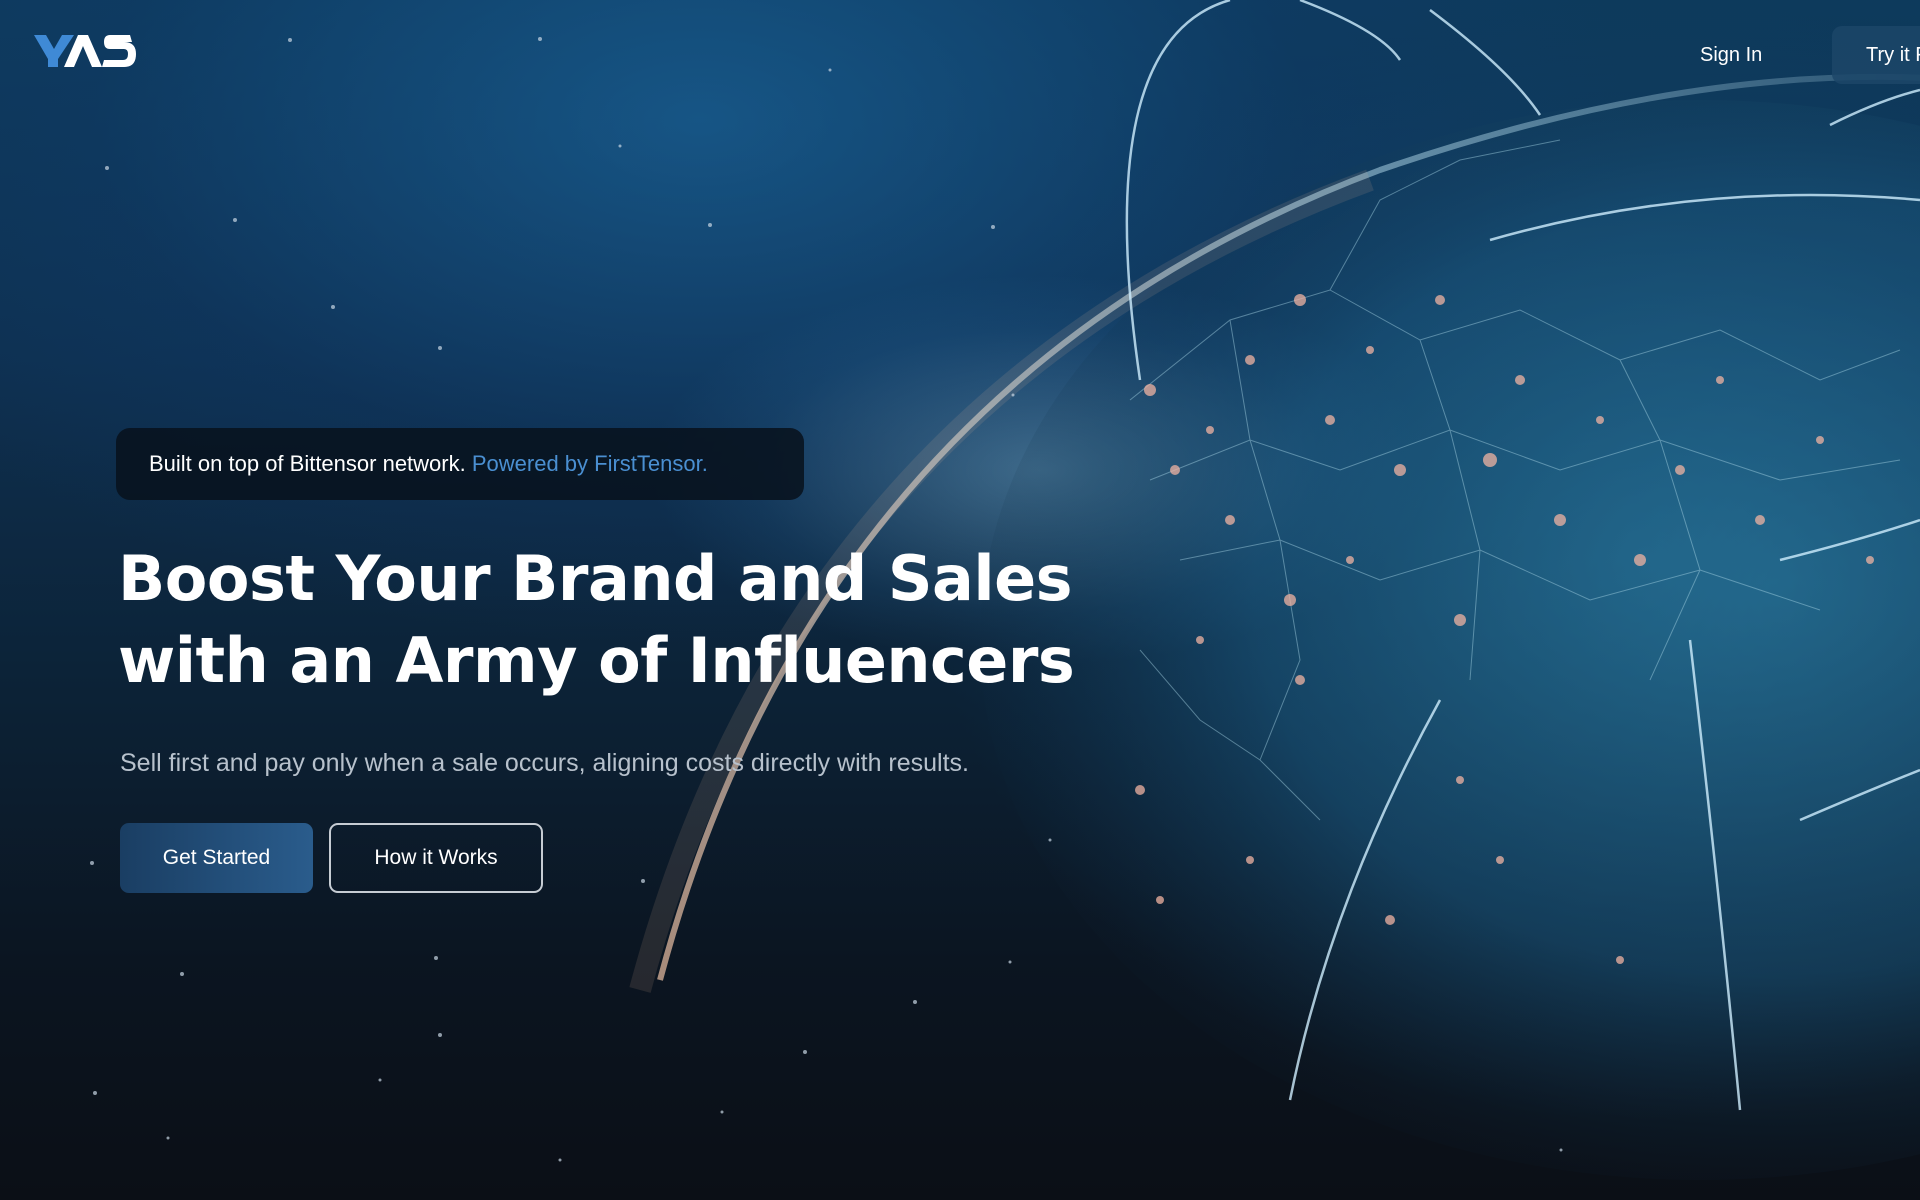 The width and height of the screenshot is (1920, 1200). I want to click on try-it-free-button: Try it Free, so click(1876, 55).